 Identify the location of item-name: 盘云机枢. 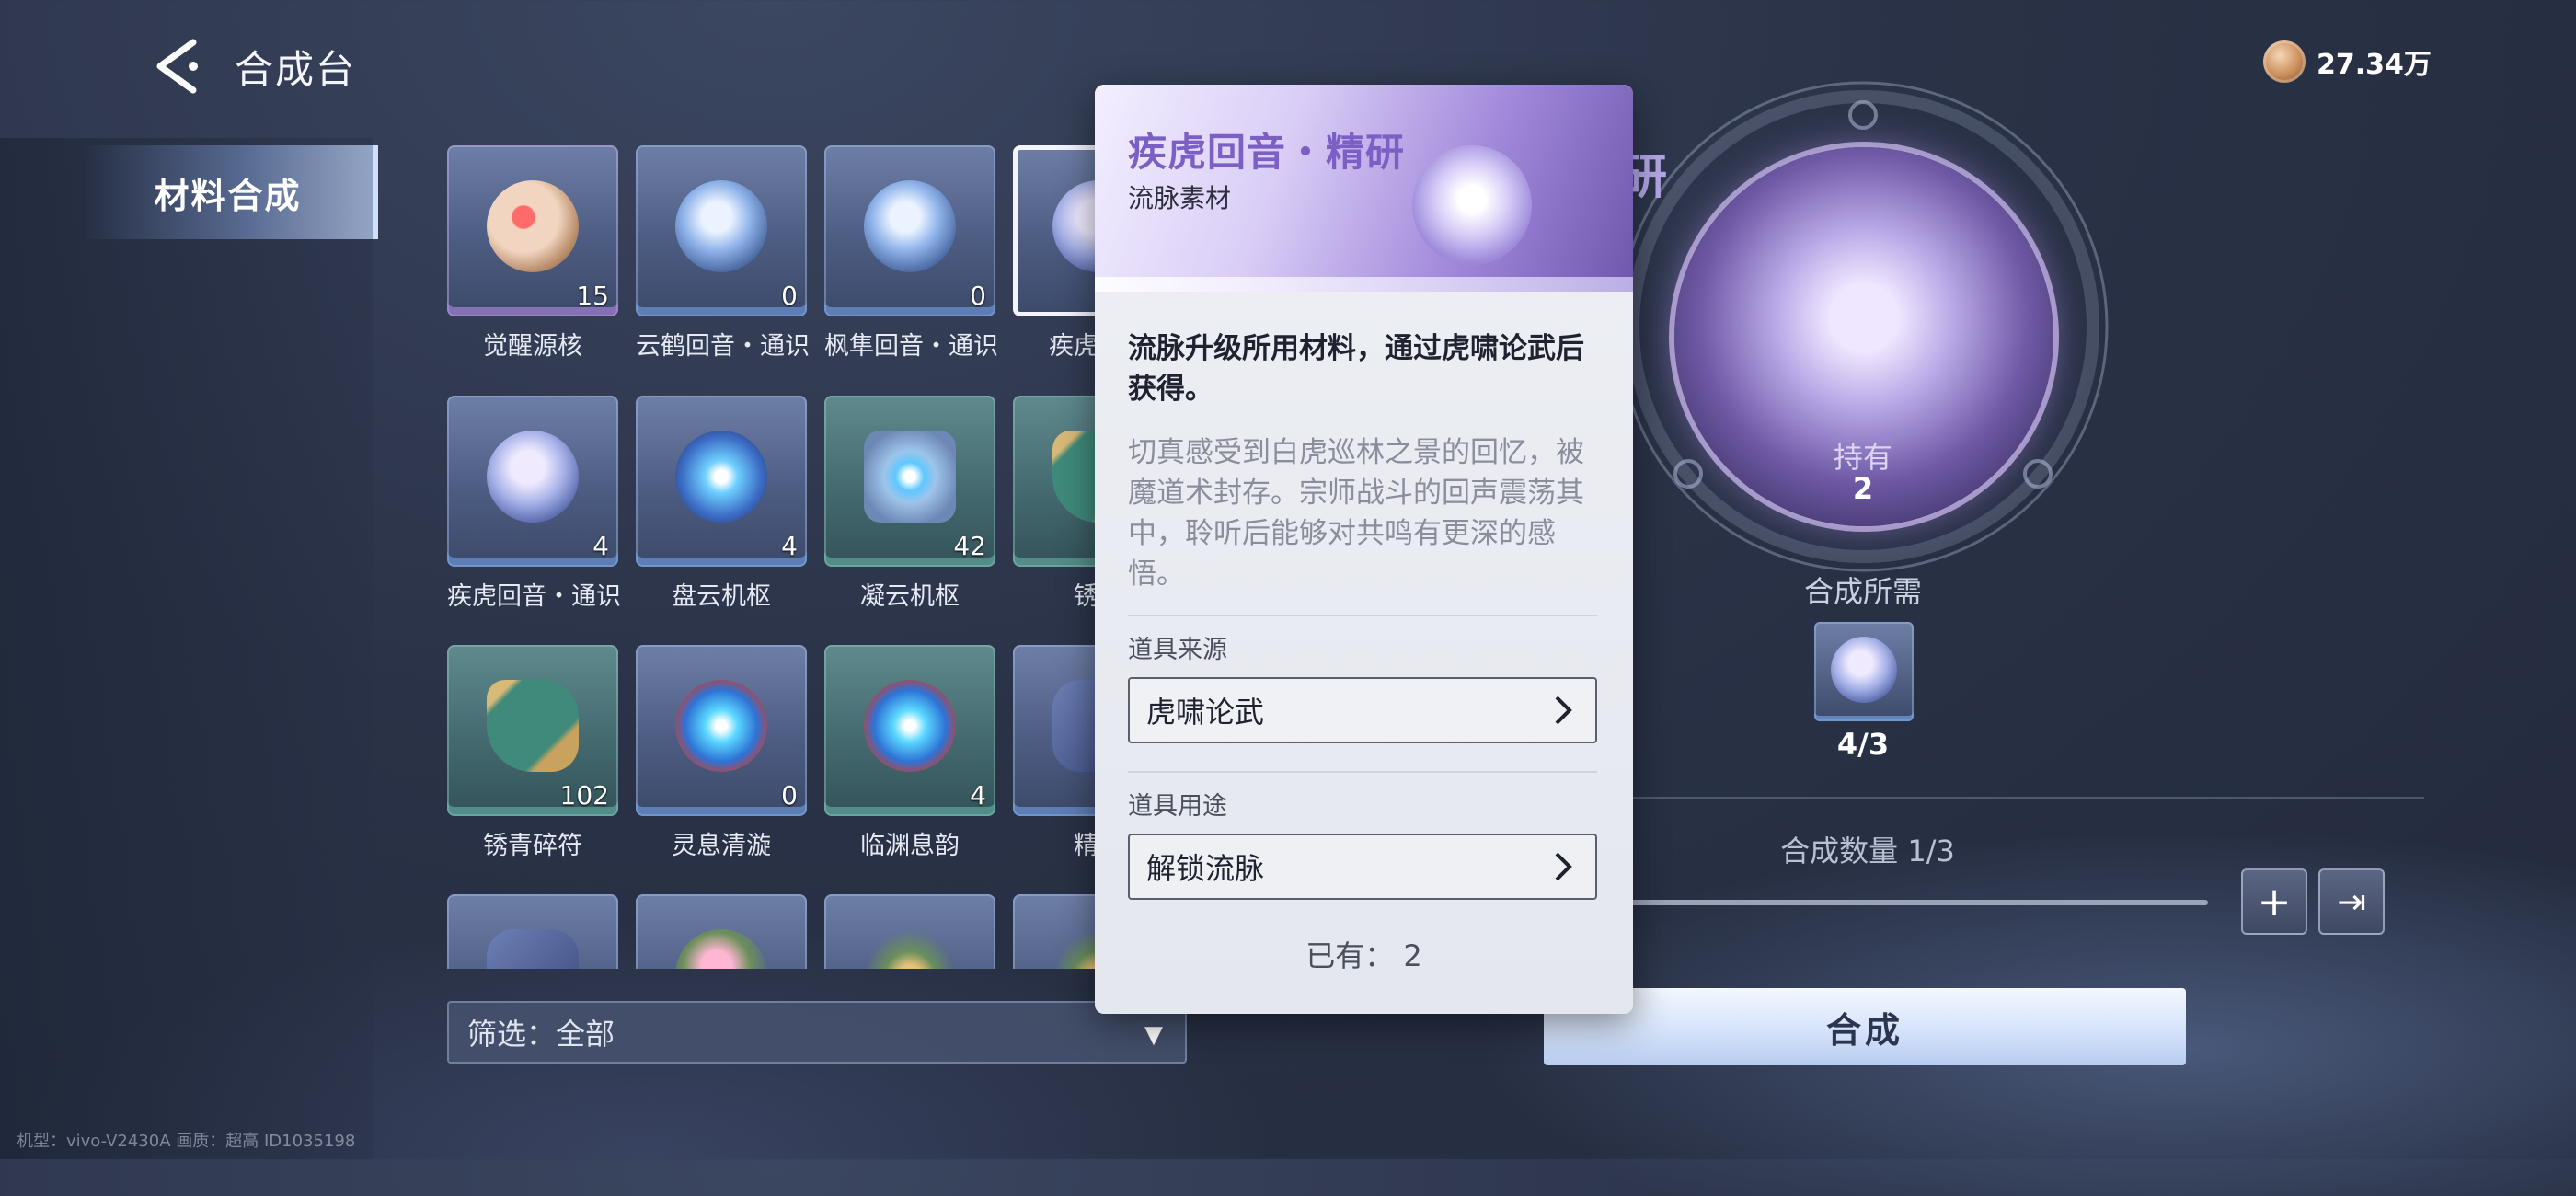
(721, 596).